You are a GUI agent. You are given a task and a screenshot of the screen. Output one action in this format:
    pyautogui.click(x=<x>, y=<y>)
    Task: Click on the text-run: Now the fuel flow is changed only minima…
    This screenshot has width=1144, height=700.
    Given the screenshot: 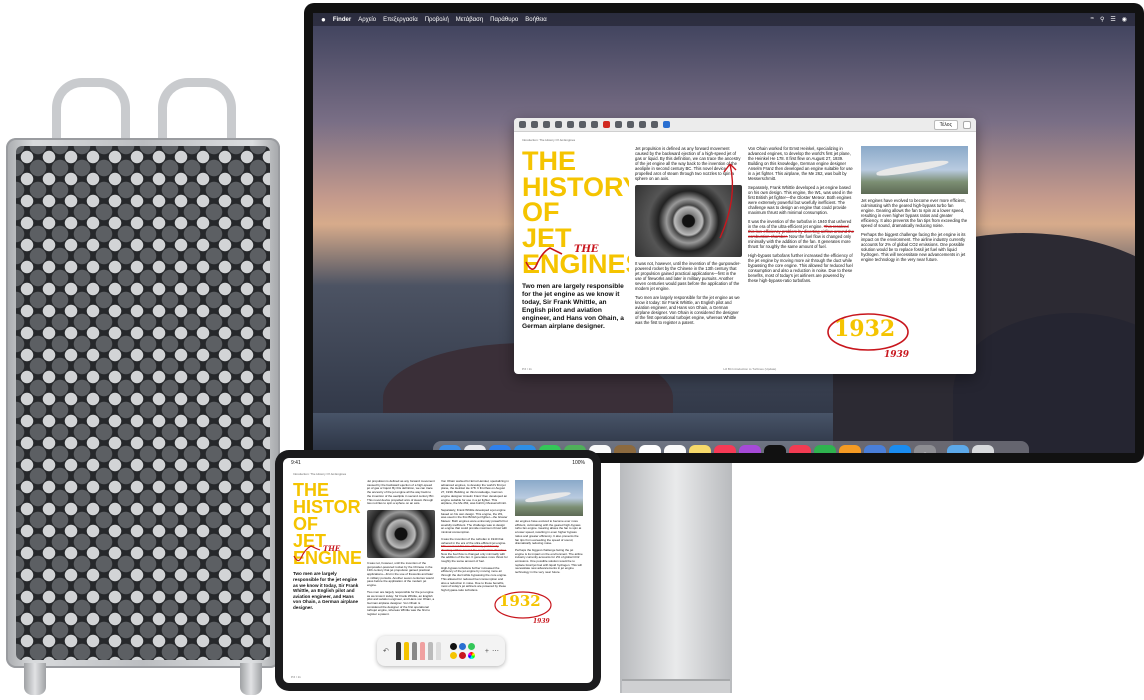 What is the action you would take?
    pyautogui.click(x=474, y=557)
    